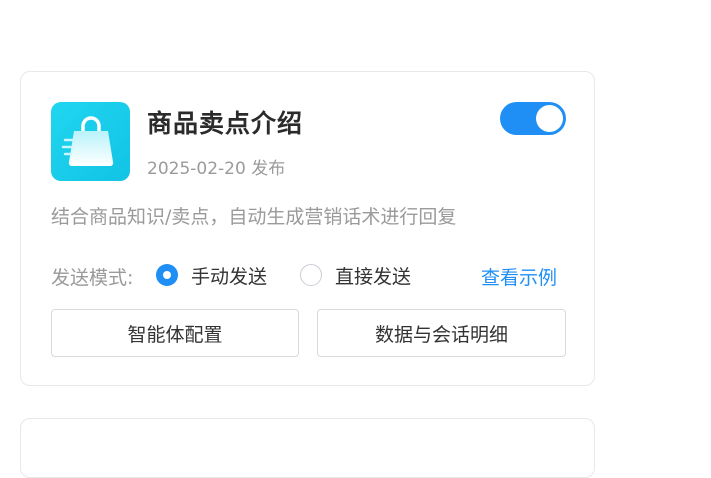  I want to click on send-mode-label: 发送模式:, so click(92, 278).